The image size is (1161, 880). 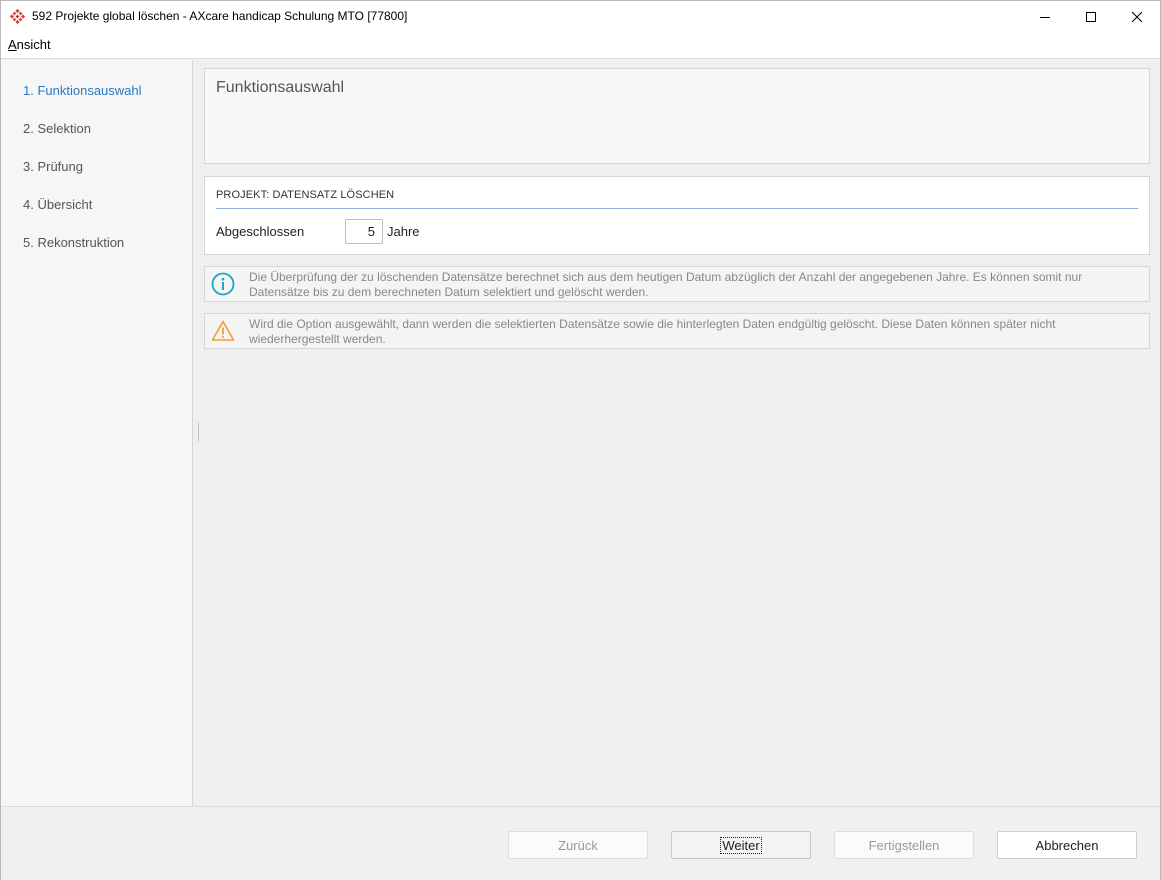 I want to click on group-divider, so click(x=677, y=208).